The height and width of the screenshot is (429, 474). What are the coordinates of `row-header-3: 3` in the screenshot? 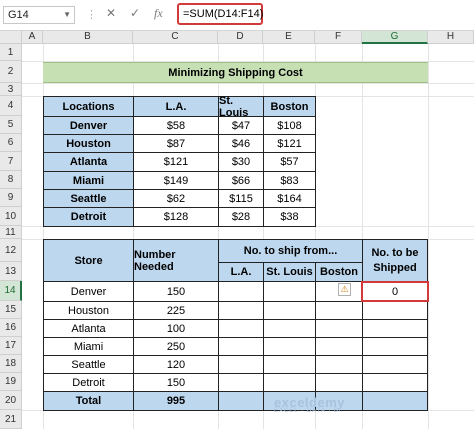 It's located at (11, 89).